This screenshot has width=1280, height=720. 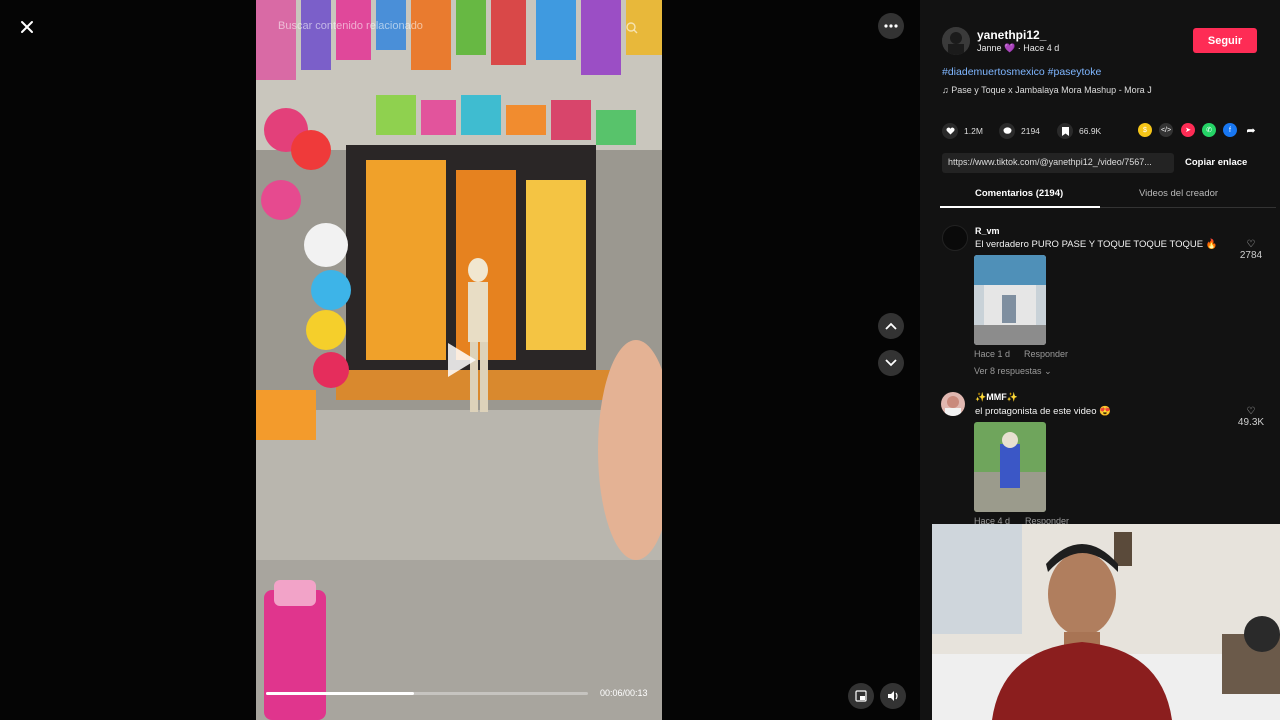 I want to click on bookmark-icon, so click(x=1065, y=131).